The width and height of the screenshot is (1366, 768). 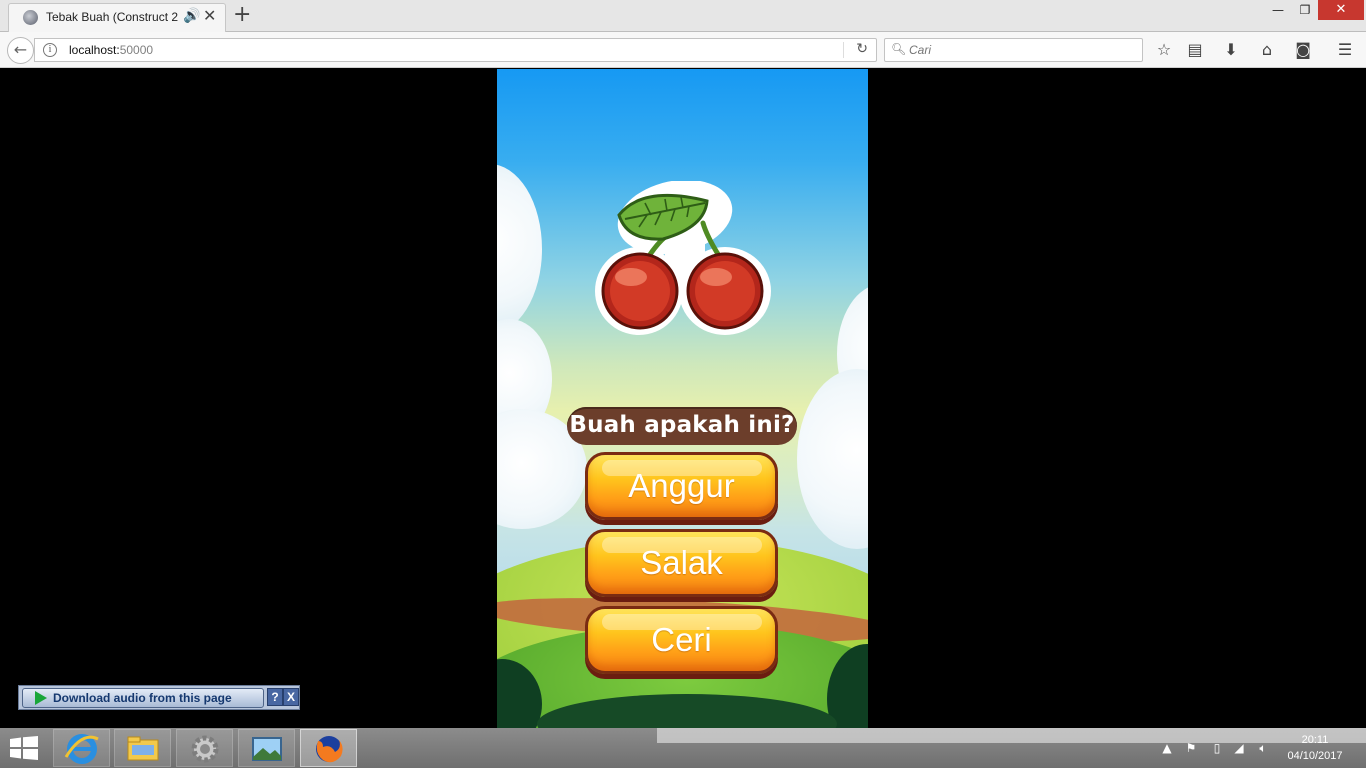 I want to click on answer-button-ceri: Ceri, so click(x=681, y=640).